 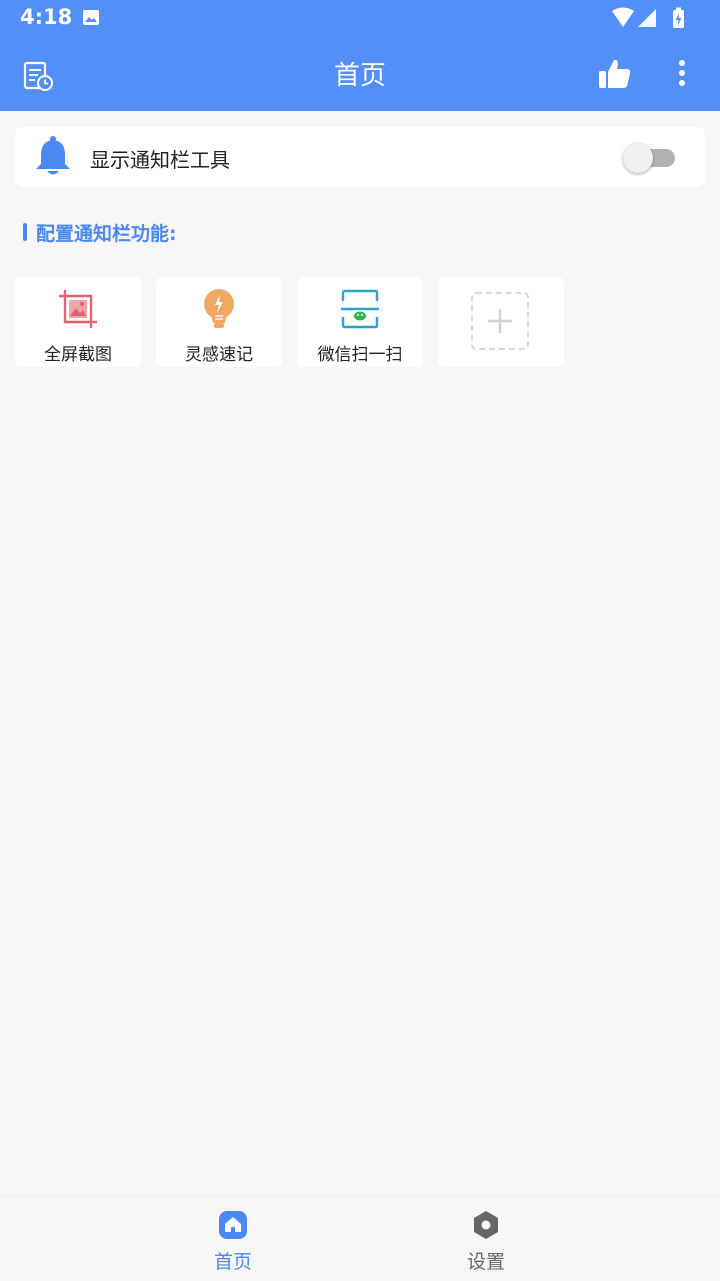 What do you see at coordinates (485, 1262) in the screenshot?
I see `nav-settings-label: 设置` at bounding box center [485, 1262].